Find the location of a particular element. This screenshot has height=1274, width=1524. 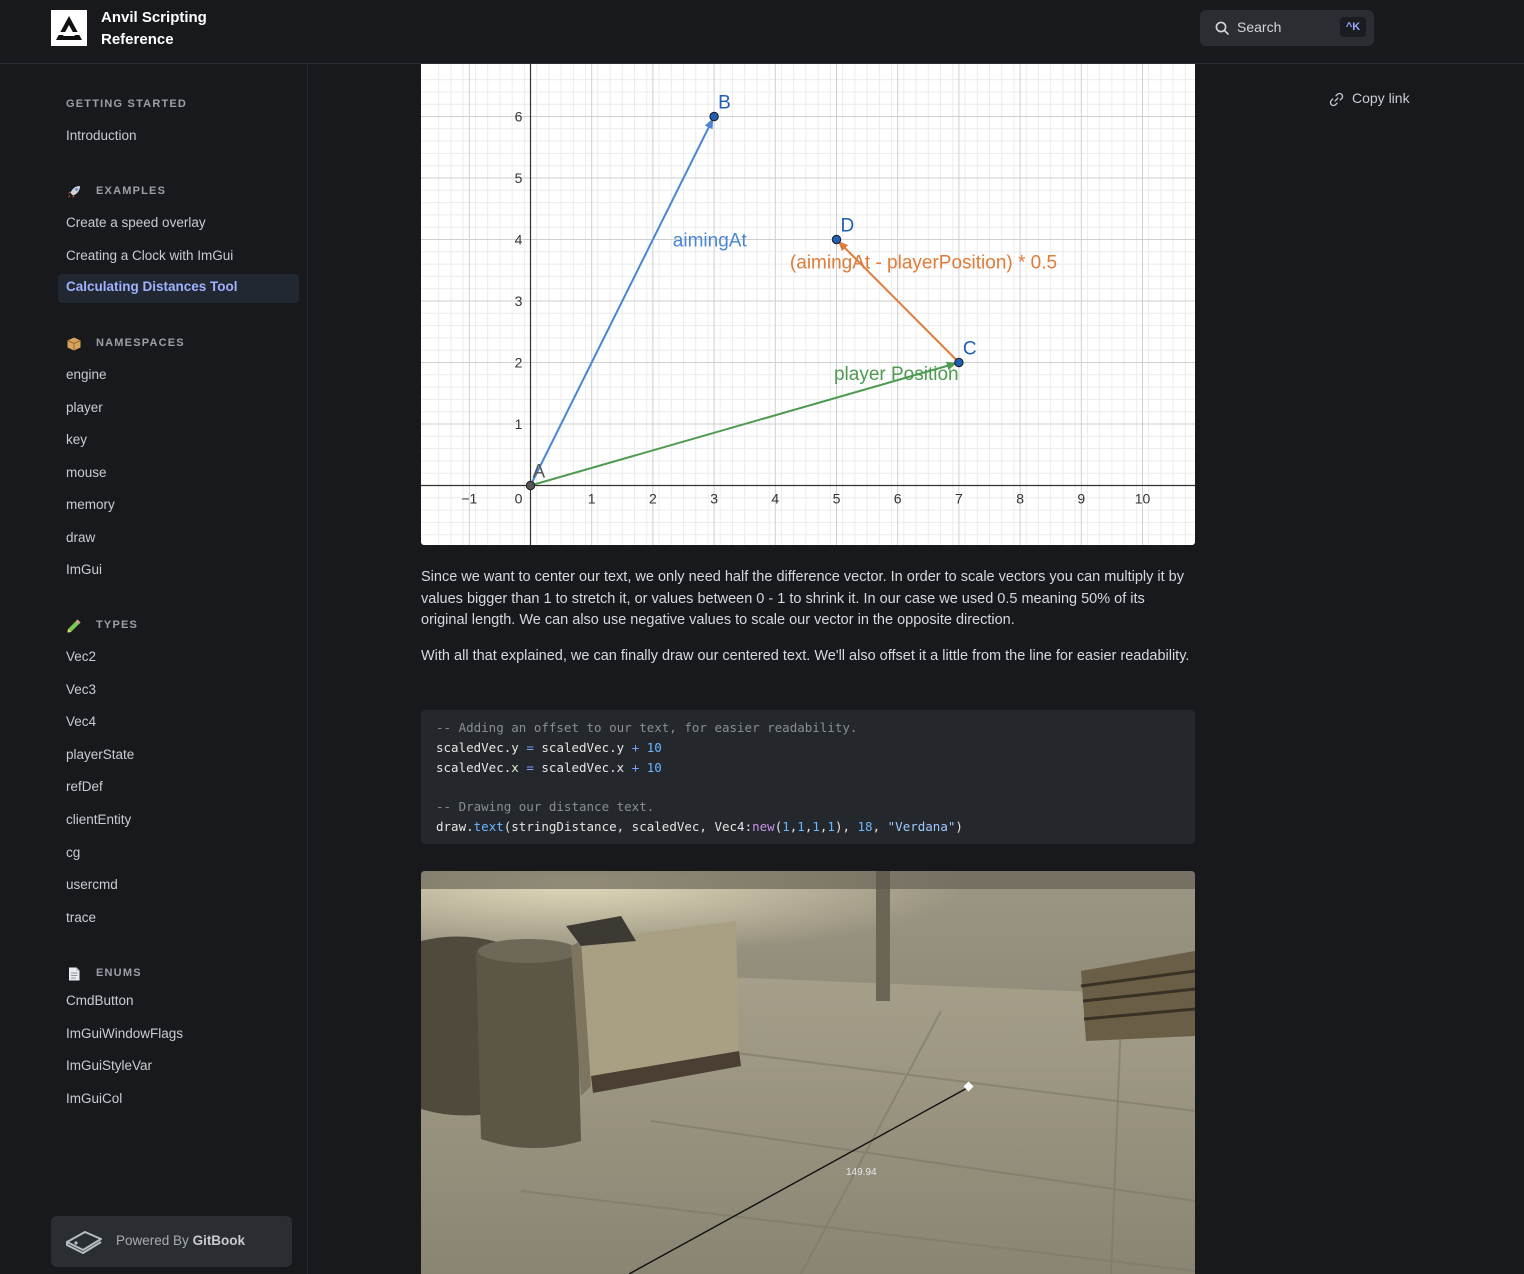

vector-label: player Position is located at coordinates (896, 374).